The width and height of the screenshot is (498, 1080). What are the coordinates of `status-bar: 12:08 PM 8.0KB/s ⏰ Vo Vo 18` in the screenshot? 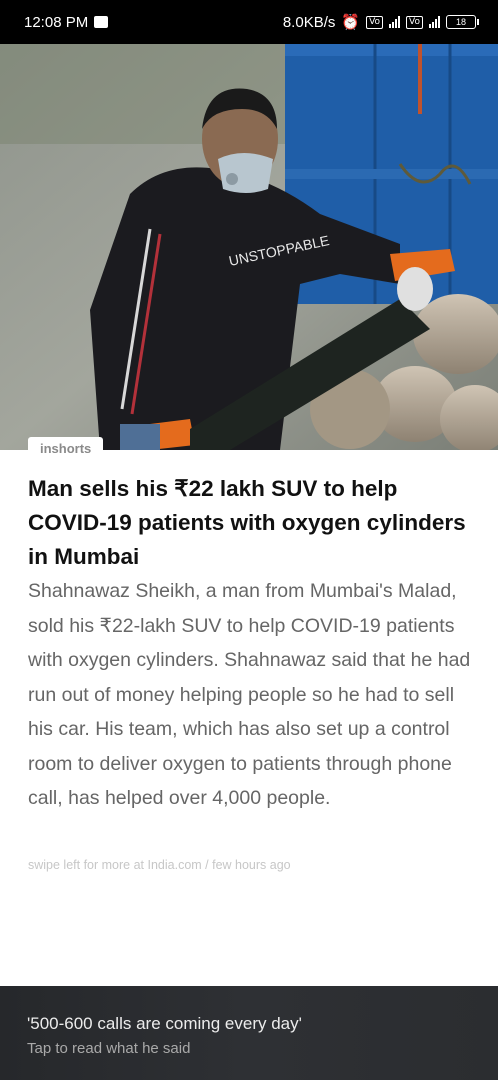 It's located at (249, 22).